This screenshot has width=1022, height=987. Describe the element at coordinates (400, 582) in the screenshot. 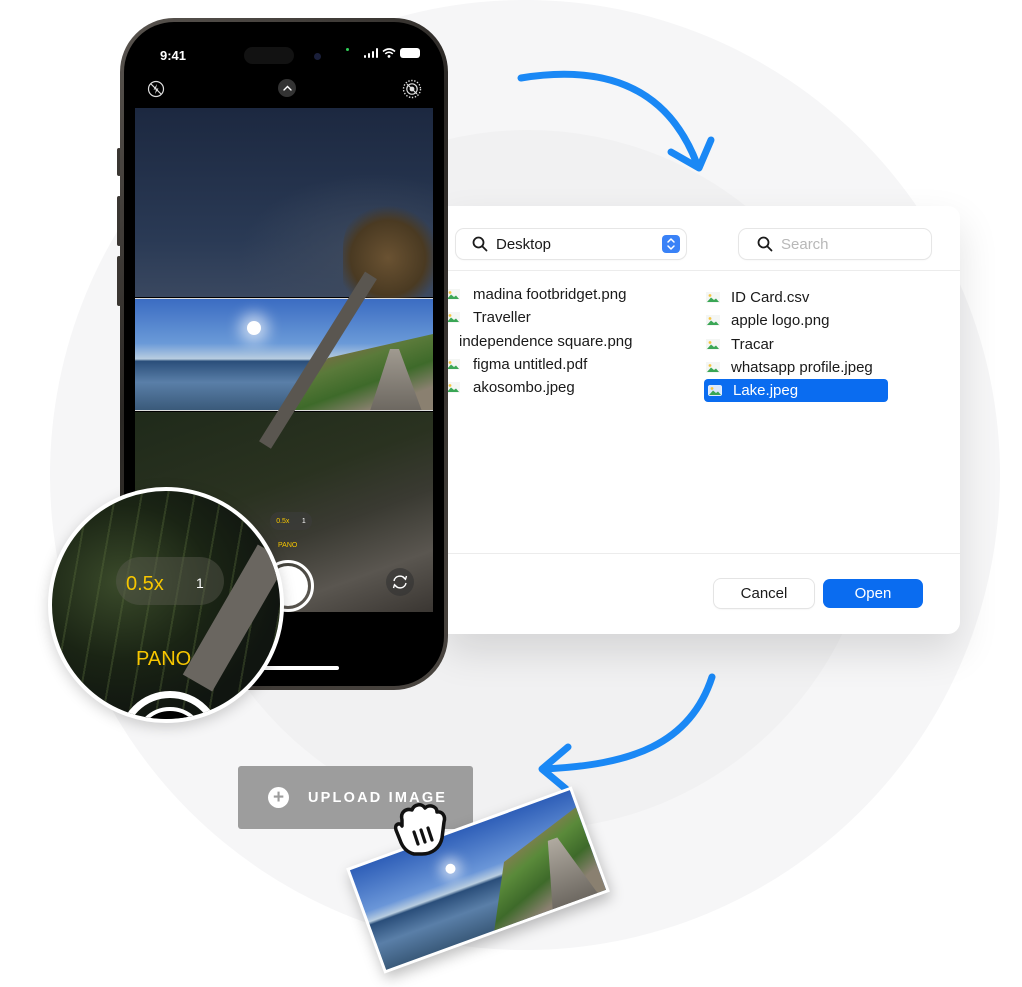

I see `camera-flip-icon` at that location.